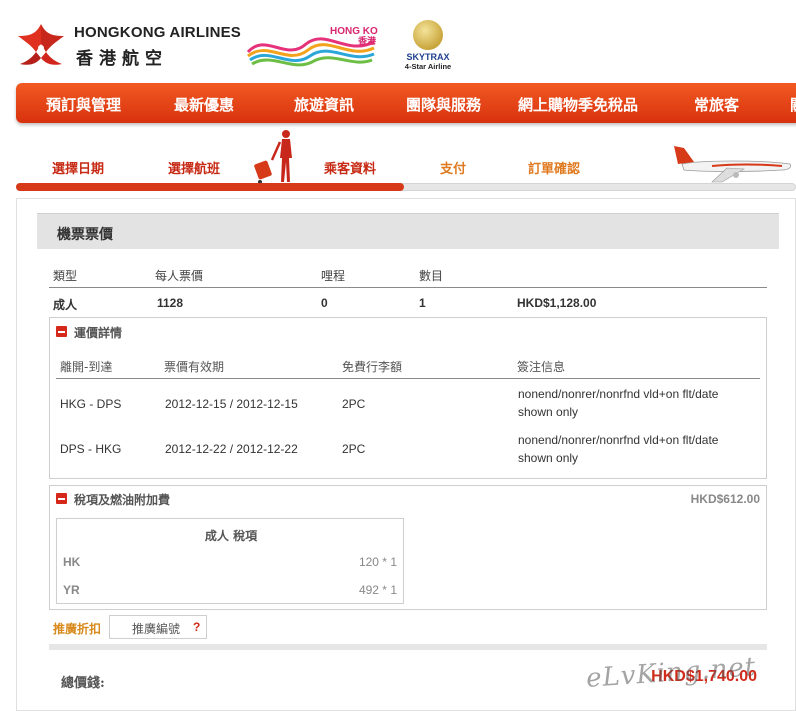  I want to click on step-select-flight: 選擇航班, so click(194, 167).